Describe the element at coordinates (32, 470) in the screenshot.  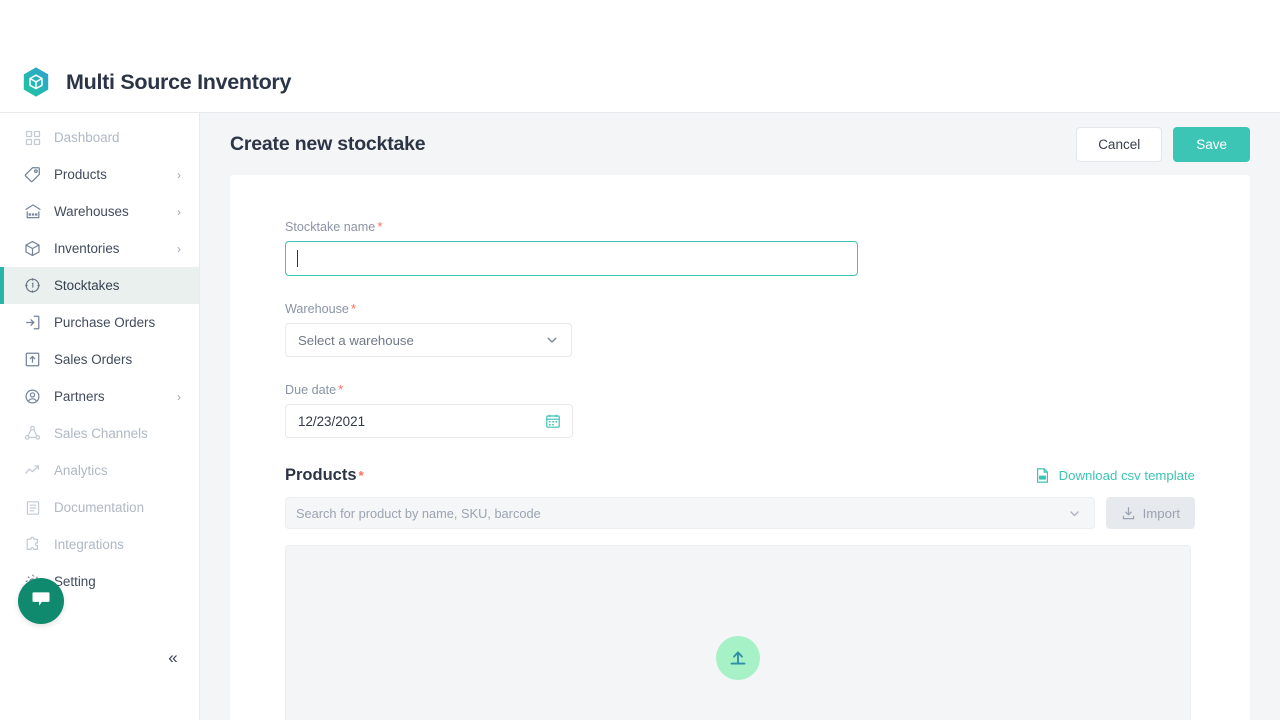
I see `trend-up-icon` at that location.